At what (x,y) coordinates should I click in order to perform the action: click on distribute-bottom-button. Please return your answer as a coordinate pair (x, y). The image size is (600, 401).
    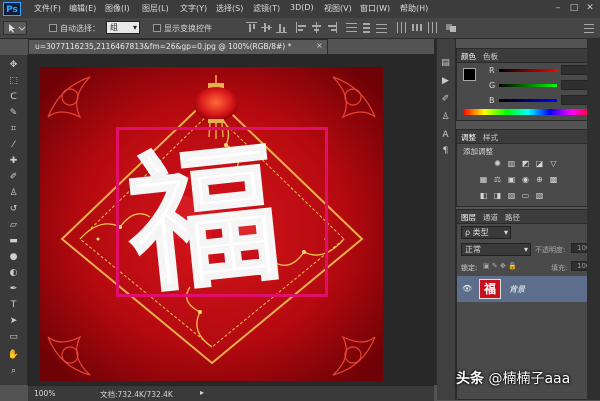
    Looking at the image, I should click on (381, 27).